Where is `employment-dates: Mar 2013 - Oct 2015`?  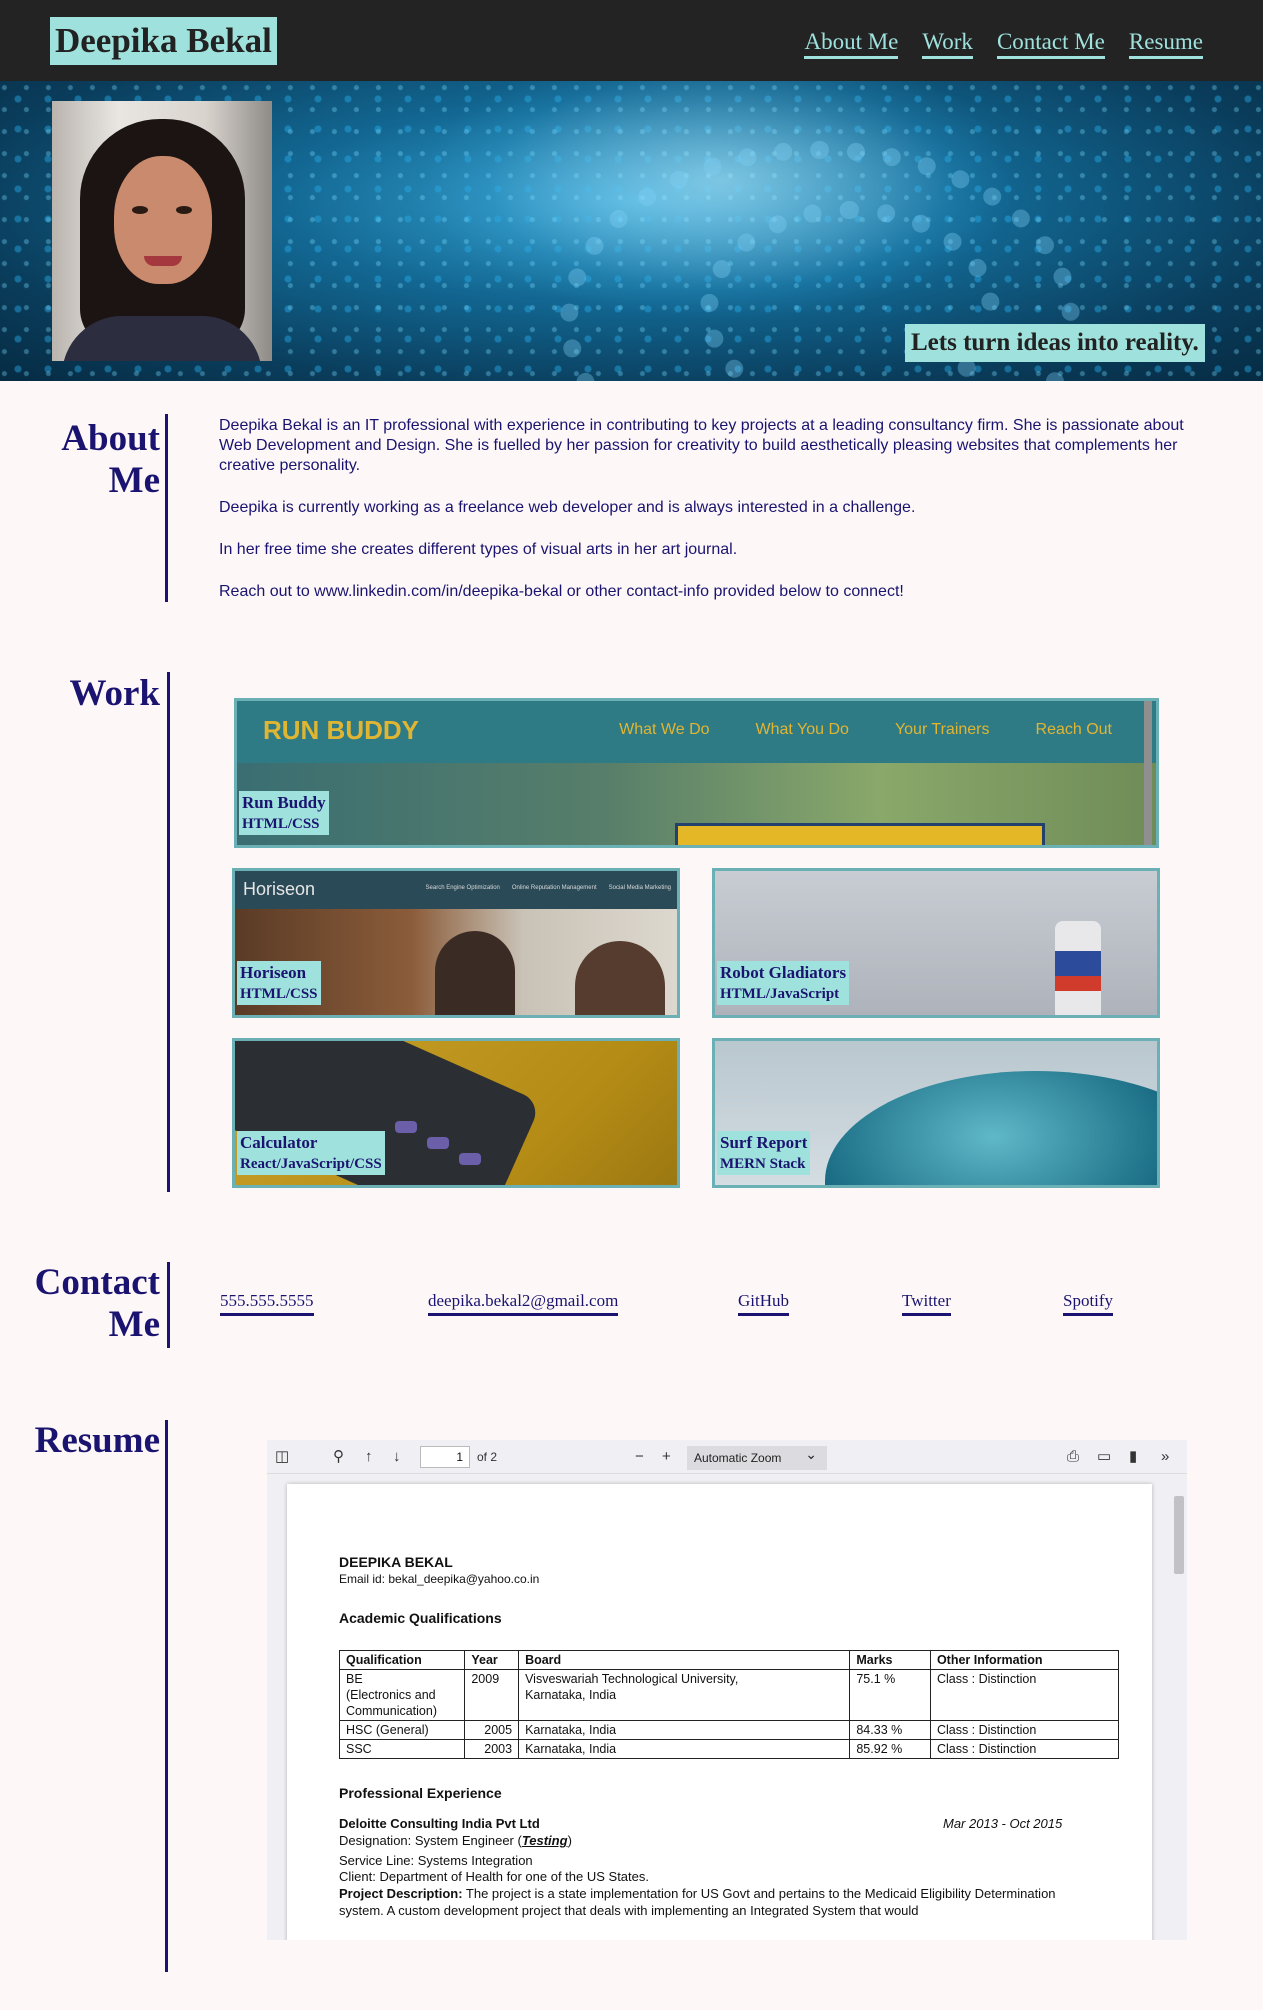 employment-dates: Mar 2013 - Oct 2015 is located at coordinates (1003, 1823).